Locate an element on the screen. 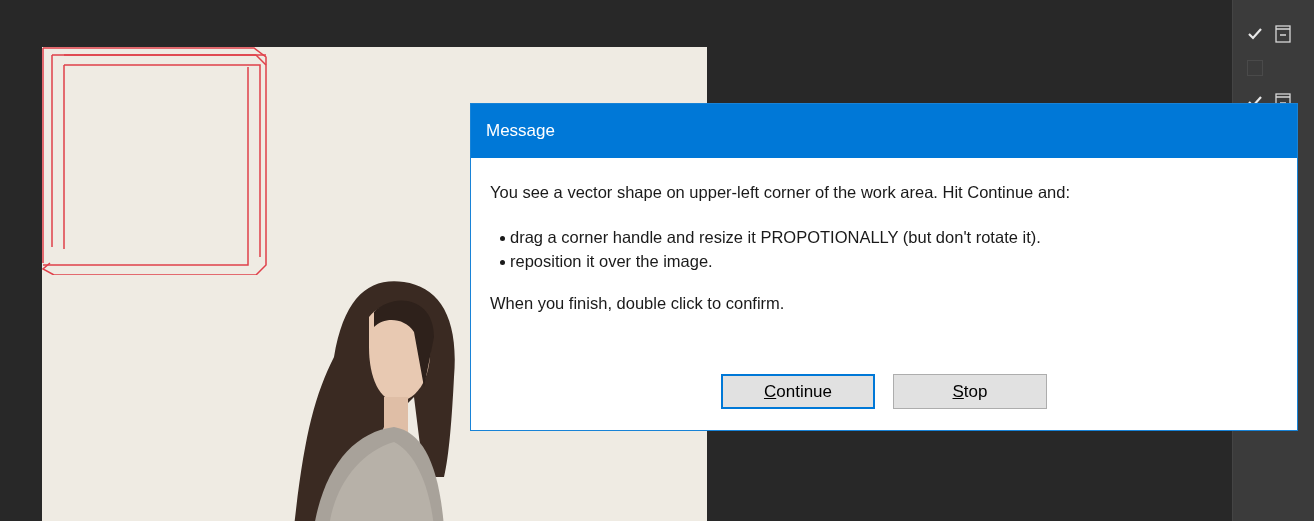 The image size is (1314, 521). instruction-text: drag a corner handle and resize it PROPOTIONALLY (but don't rotate it). is located at coordinates (775, 237).